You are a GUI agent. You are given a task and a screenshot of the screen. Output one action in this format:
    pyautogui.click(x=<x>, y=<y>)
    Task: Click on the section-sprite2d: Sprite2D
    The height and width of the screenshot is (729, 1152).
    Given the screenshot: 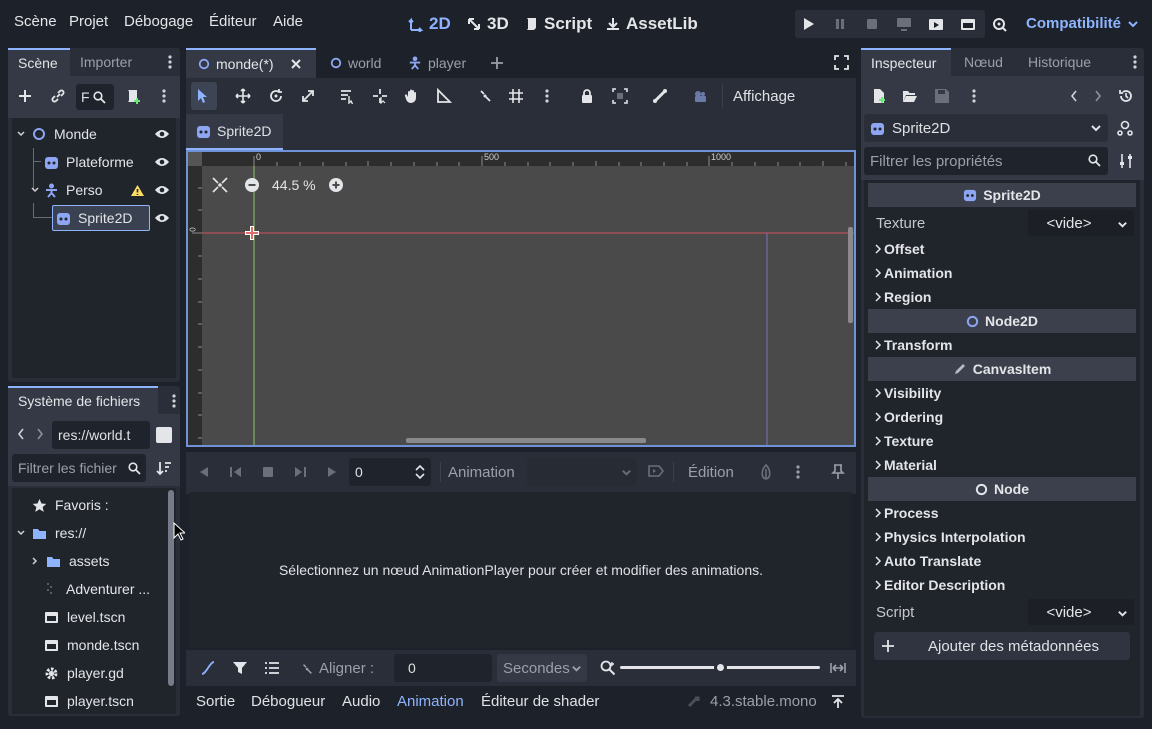 What is the action you would take?
    pyautogui.click(x=1002, y=195)
    